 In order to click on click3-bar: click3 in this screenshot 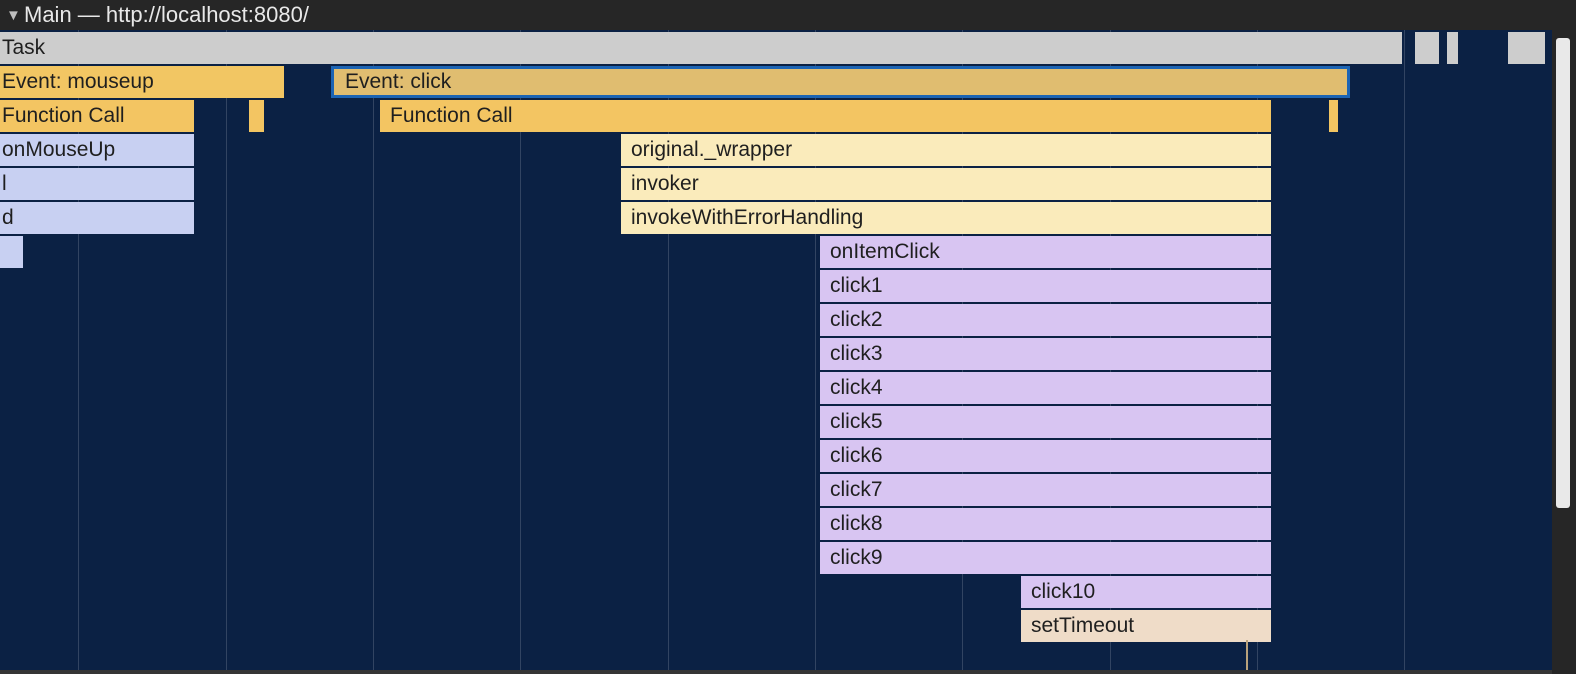, I will do `click(1045, 354)`.